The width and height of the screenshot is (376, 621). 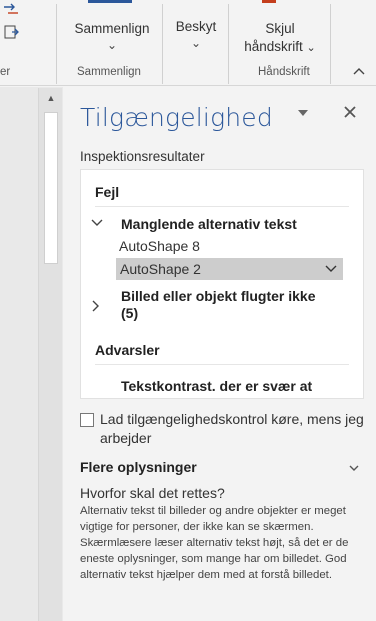 What do you see at coordinates (51, 98) in the screenshot?
I see `scroll-up-icon: ▲` at bounding box center [51, 98].